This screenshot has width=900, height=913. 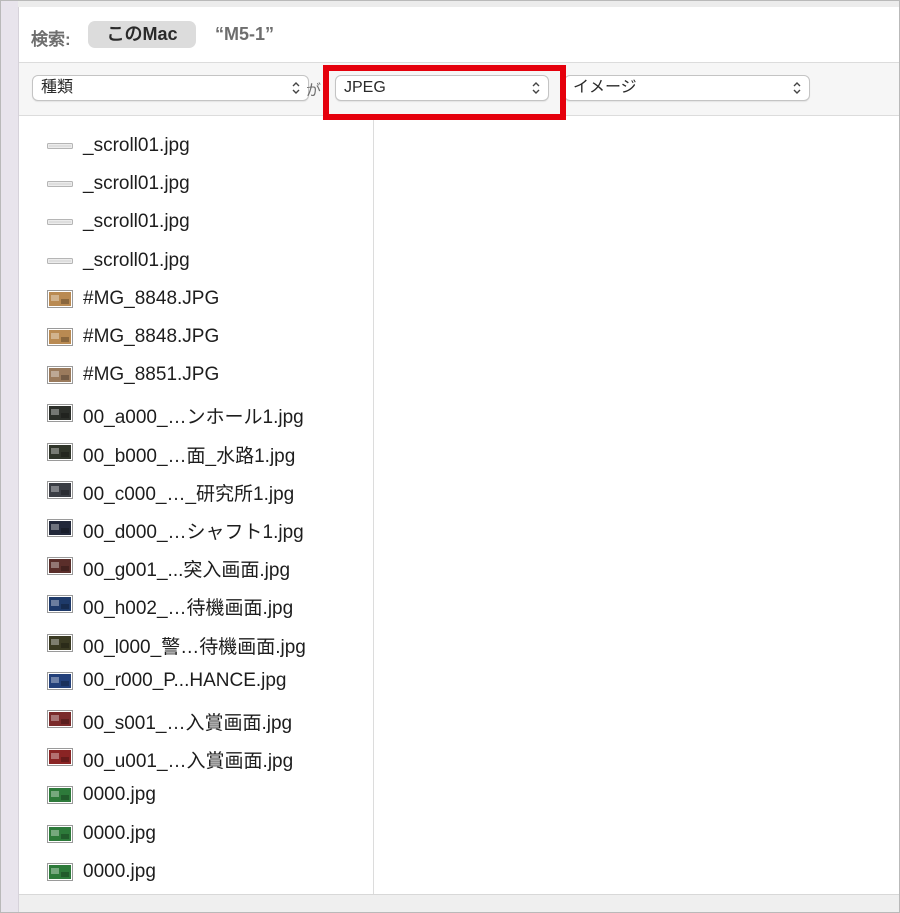 What do you see at coordinates (57, 87) in the screenshot?
I see `attribute-popup-label: 種類` at bounding box center [57, 87].